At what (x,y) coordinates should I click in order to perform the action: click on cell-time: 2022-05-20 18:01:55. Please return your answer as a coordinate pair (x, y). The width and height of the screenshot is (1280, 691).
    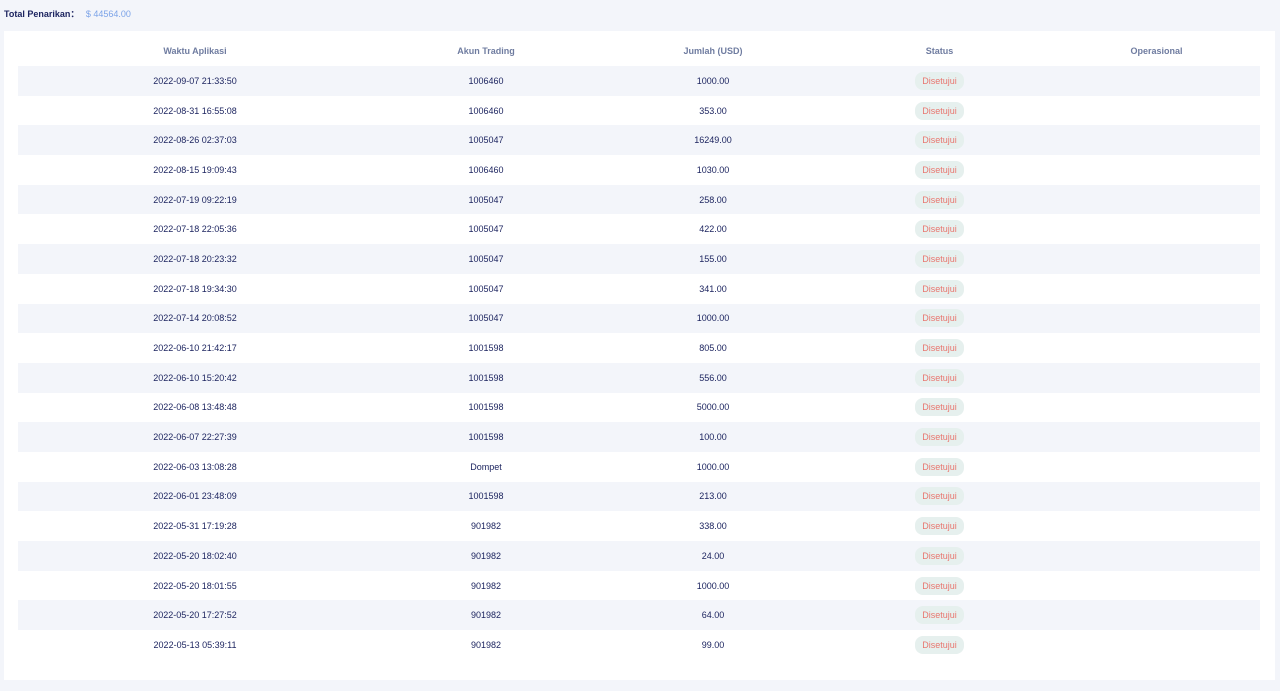
    Looking at the image, I should click on (195, 585).